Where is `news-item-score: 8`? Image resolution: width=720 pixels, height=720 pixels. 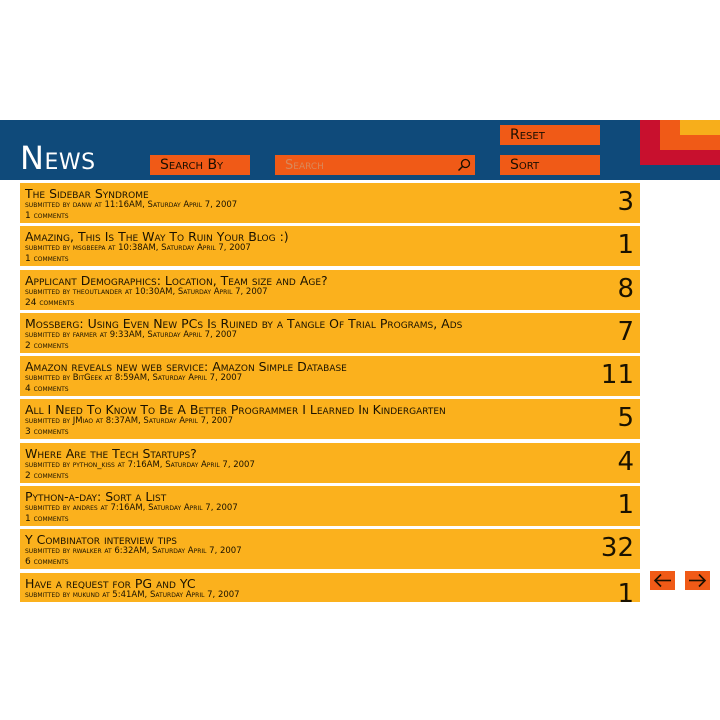 news-item-score: 8 is located at coordinates (625, 288).